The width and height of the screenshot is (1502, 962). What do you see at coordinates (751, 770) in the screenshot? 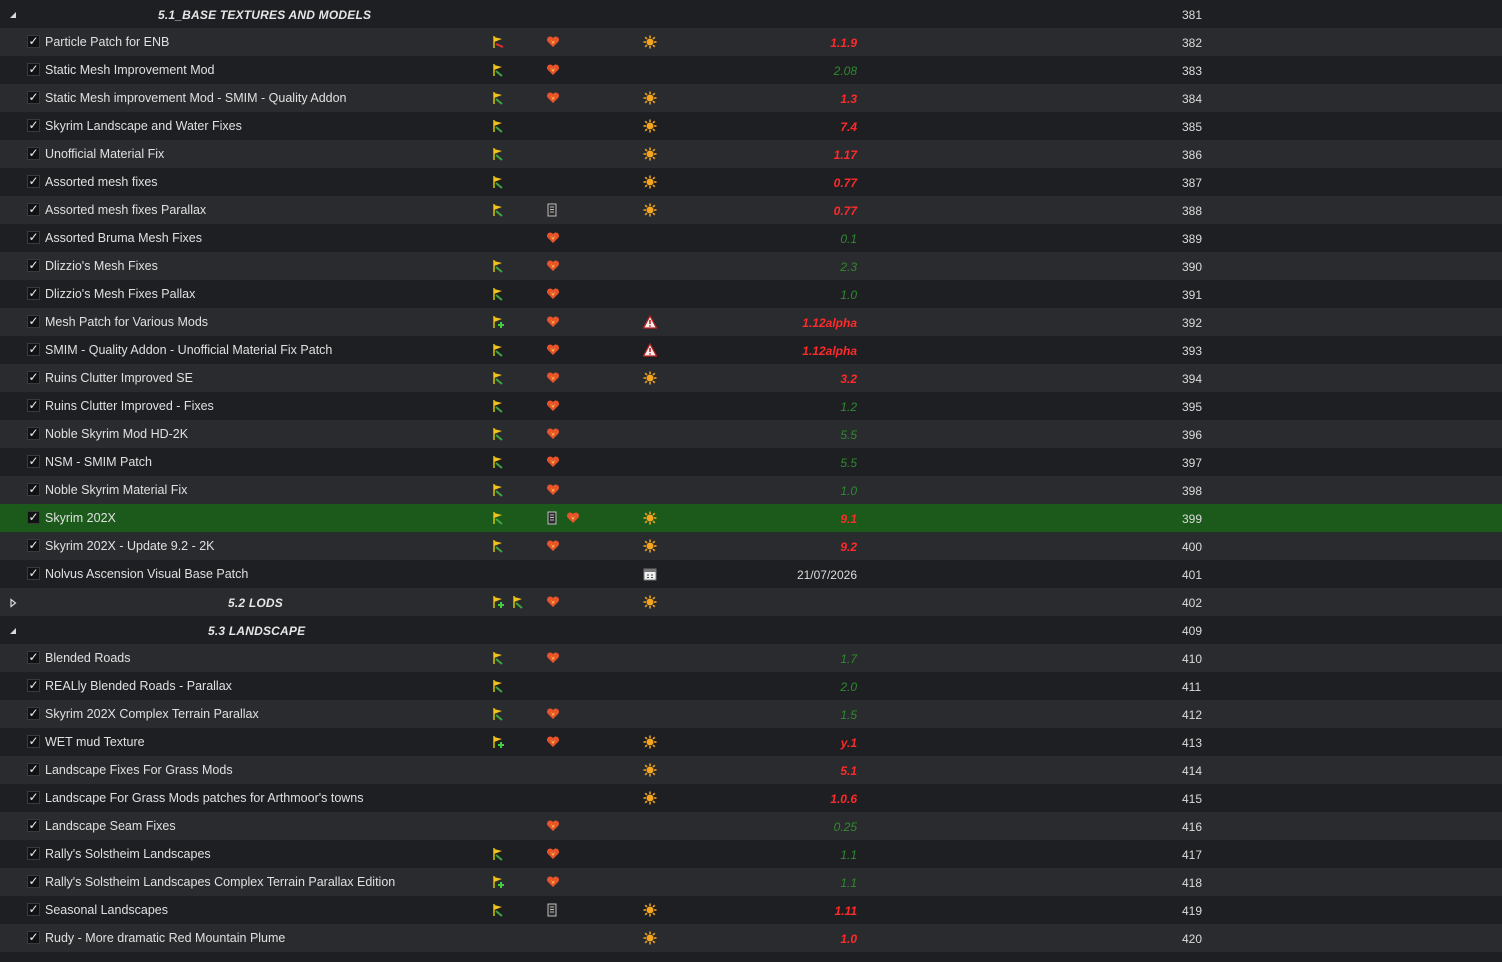
I see `mod-row: ✓ Landscape Fixes For Grass Mods 5.1 414` at bounding box center [751, 770].